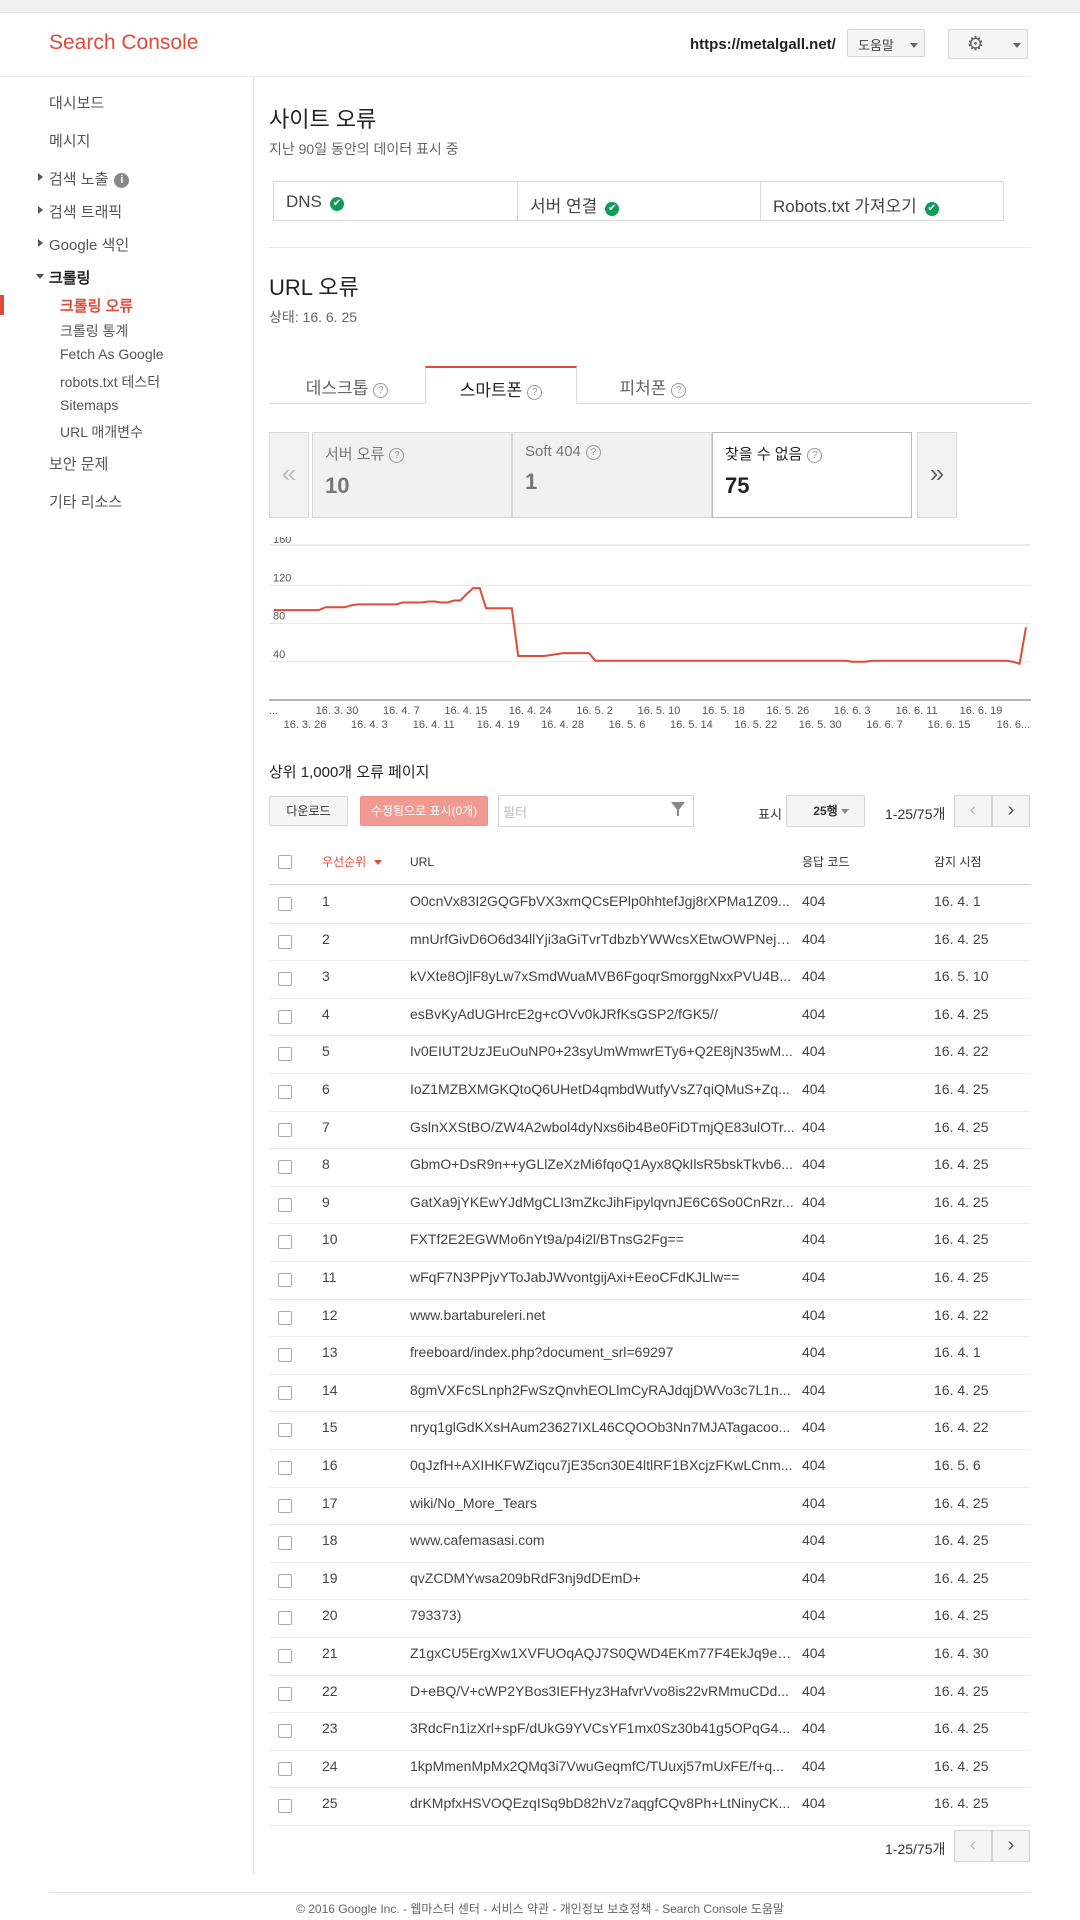 This screenshot has height=1920, width=1080. I want to click on sidebar-item-fetch-as-google: Fetch As Google, so click(112, 354).